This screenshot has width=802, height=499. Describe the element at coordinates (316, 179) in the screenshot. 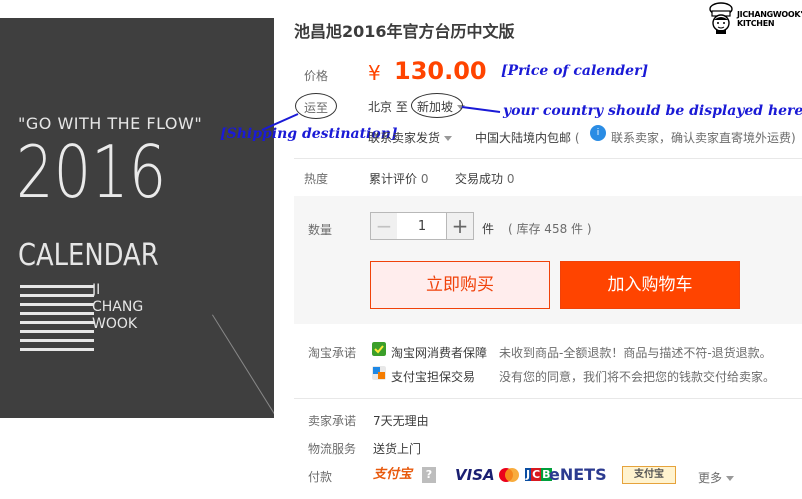

I see `stats-label: 热度` at that location.